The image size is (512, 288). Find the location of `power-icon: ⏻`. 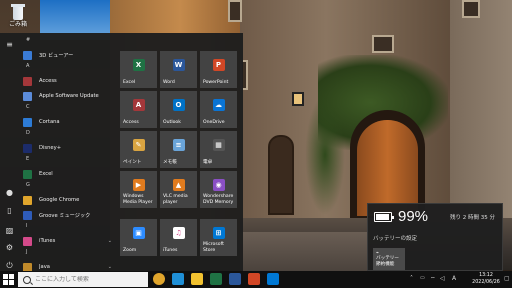

power-icon: ⏻ is located at coordinates (9, 265).